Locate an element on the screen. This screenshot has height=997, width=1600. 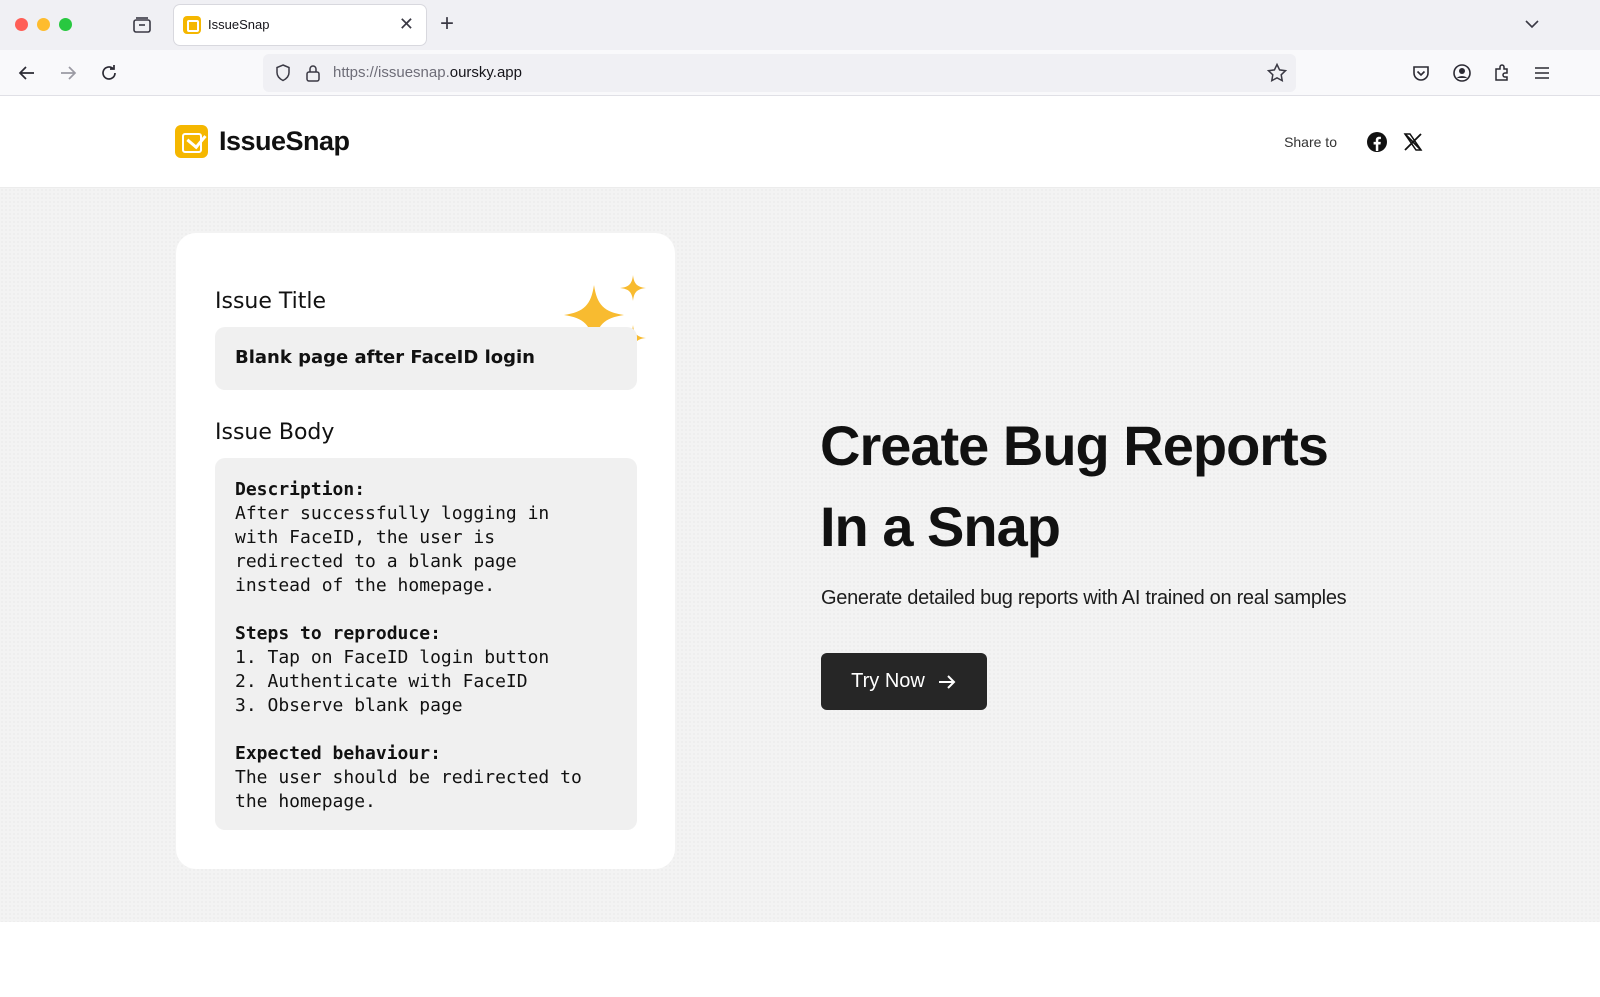
facebook-icon is located at coordinates (1377, 142).